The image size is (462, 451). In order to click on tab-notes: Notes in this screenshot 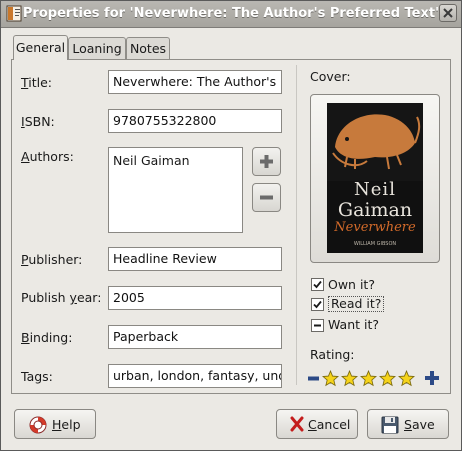, I will do `click(148, 48)`.